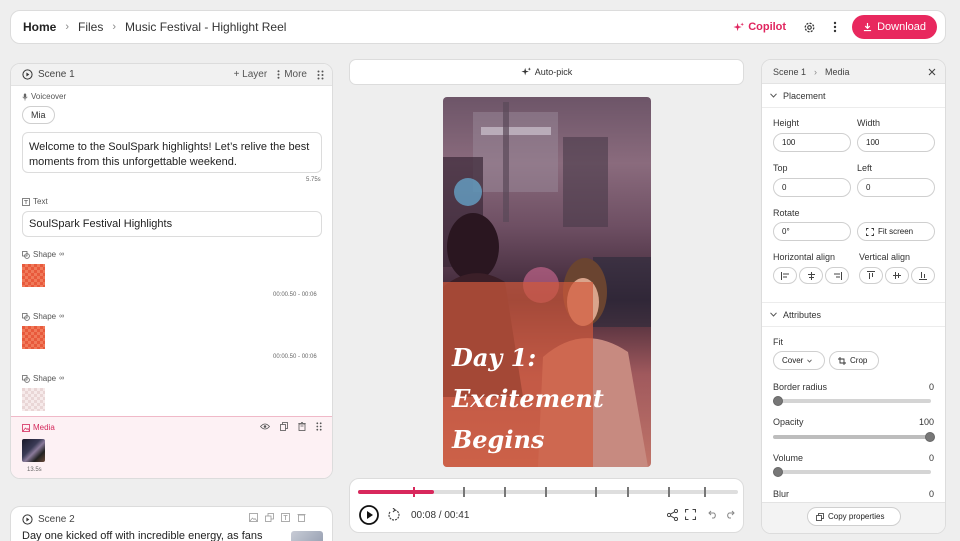  Describe the element at coordinates (713, 514) in the screenshot. I see `undo-icon` at that location.